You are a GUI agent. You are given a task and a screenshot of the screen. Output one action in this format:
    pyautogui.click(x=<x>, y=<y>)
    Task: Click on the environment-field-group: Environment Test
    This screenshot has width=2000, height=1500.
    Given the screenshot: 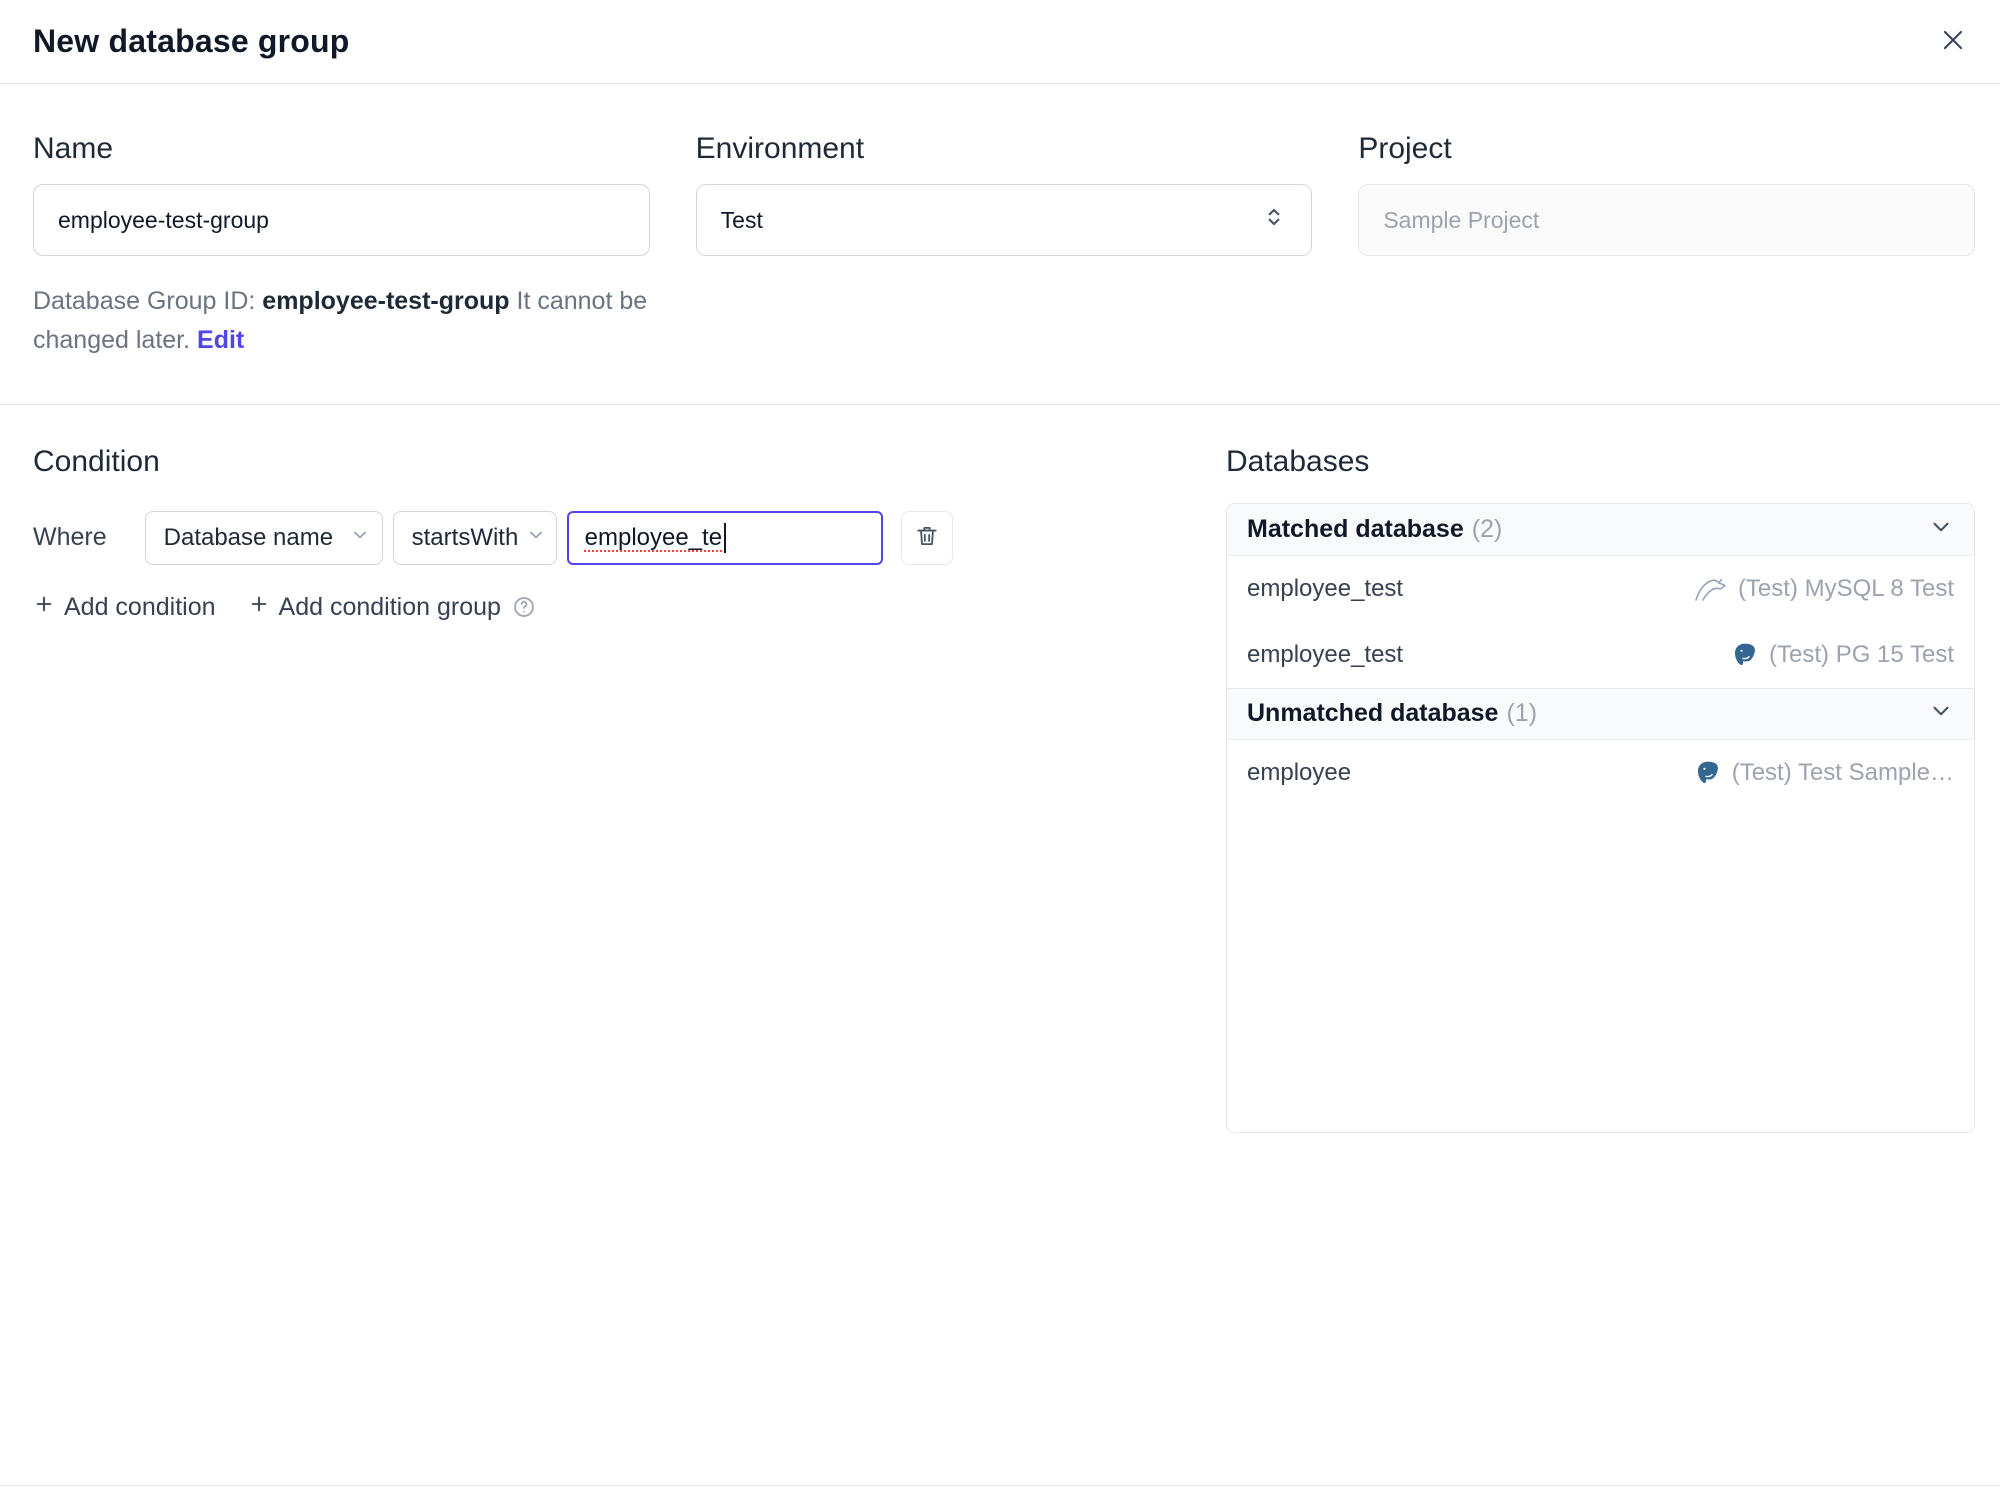 What is the action you would take?
    pyautogui.click(x=1004, y=194)
    